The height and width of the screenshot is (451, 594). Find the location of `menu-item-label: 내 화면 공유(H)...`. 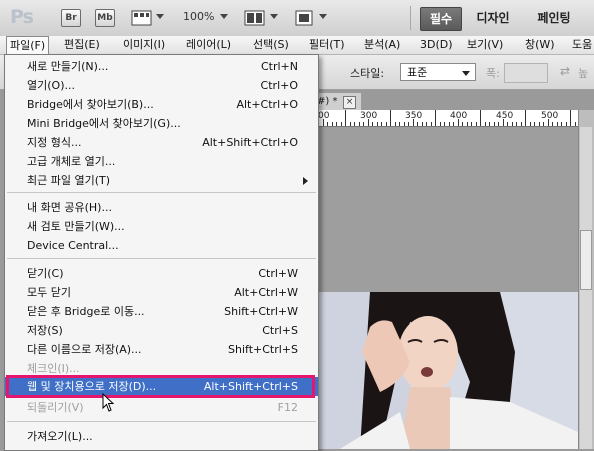

menu-item-label: 내 화면 공유(H)... is located at coordinates (69, 207).